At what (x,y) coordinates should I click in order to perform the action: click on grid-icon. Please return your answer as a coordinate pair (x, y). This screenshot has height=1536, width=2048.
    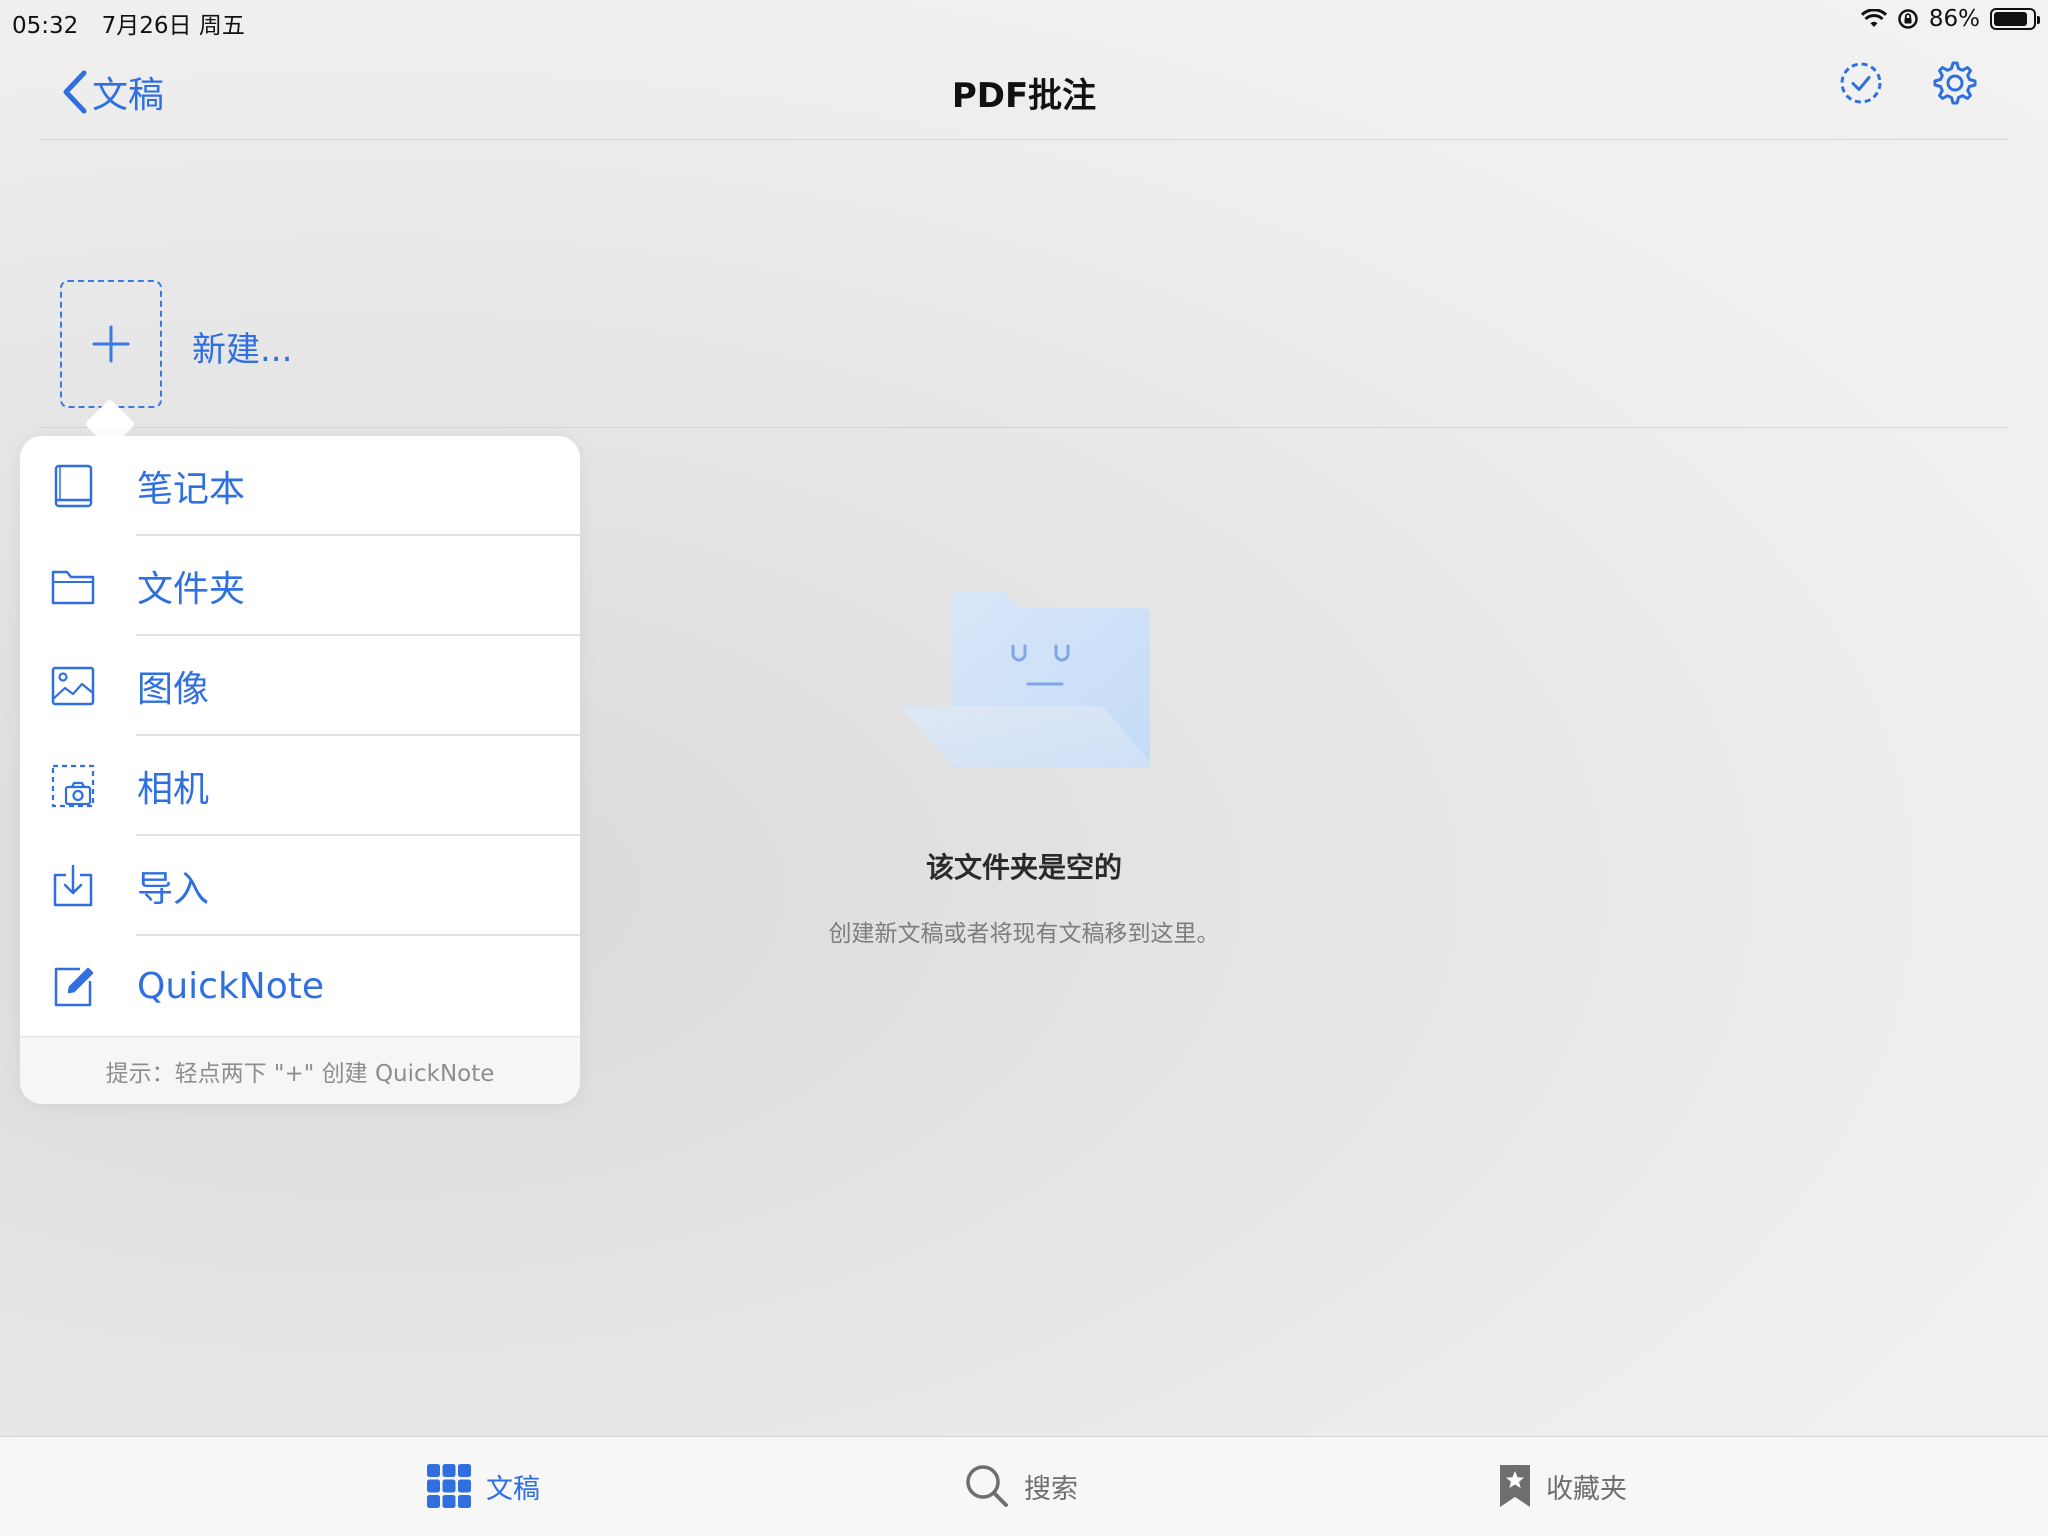
    Looking at the image, I should click on (449, 1486).